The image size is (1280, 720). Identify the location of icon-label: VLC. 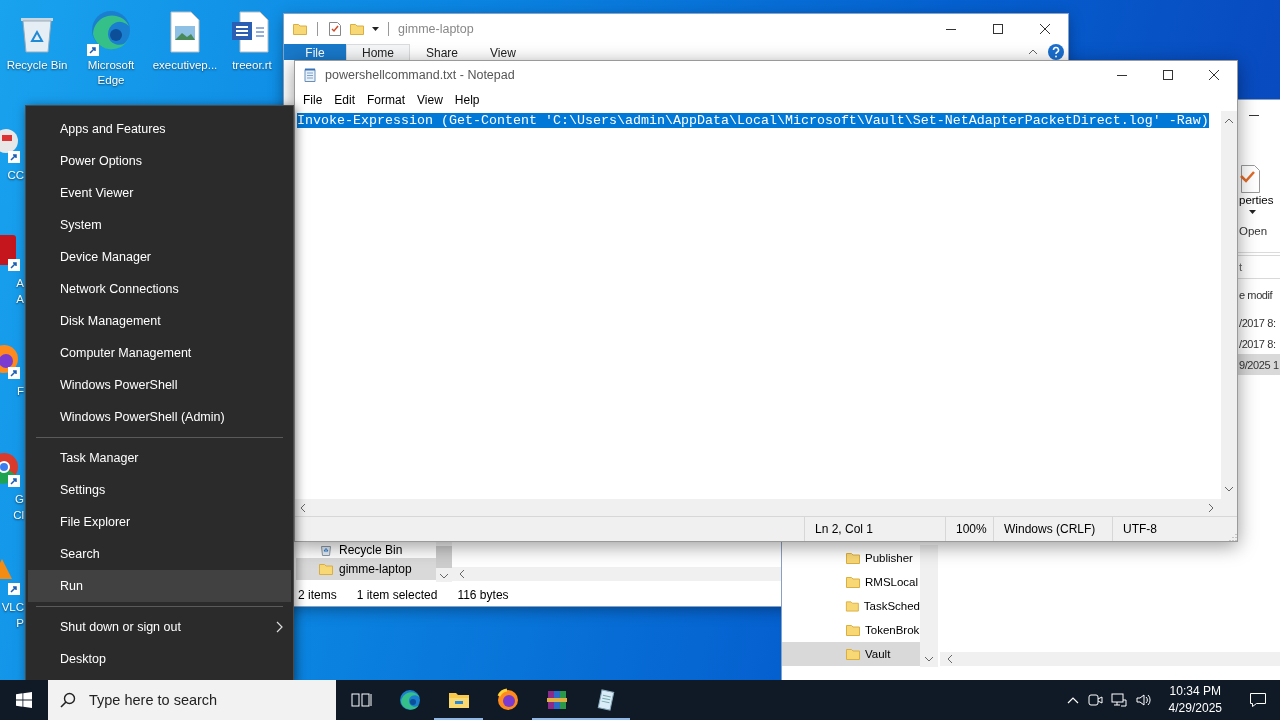
(12, 607).